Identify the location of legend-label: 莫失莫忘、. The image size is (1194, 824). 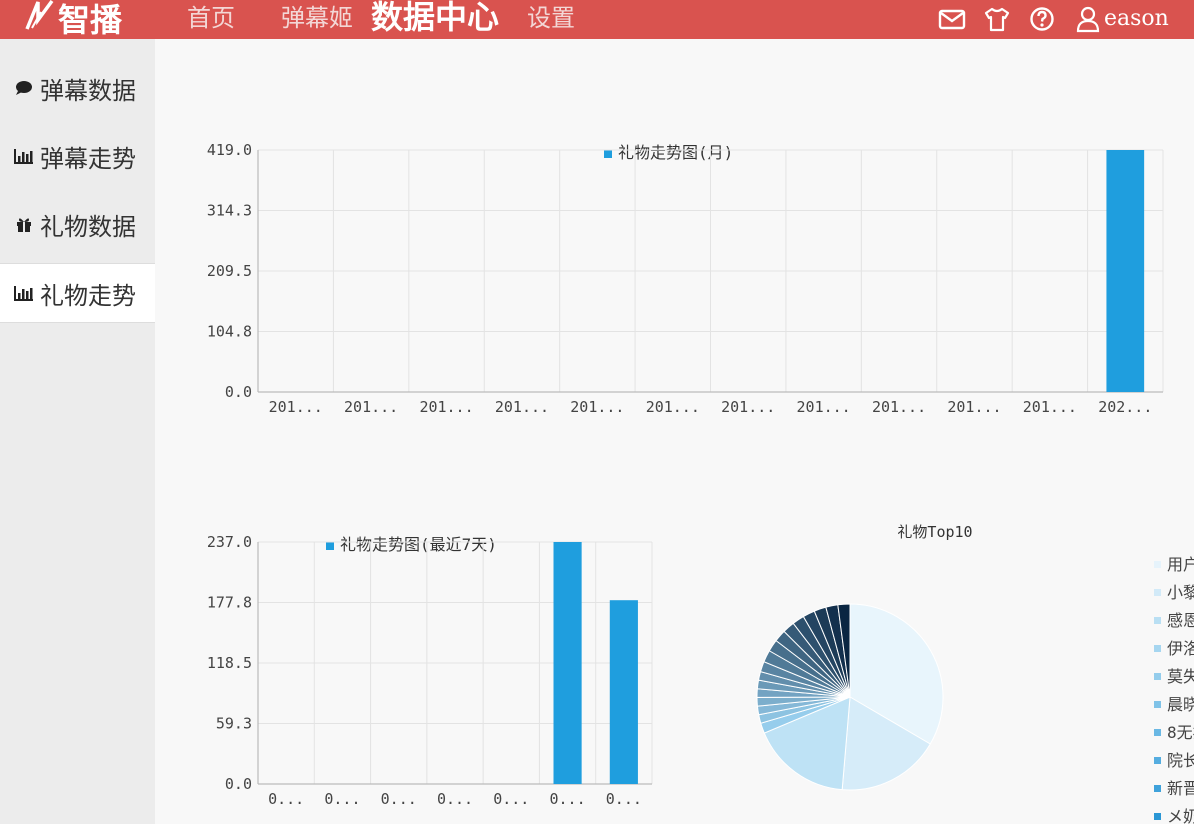
(1180, 676).